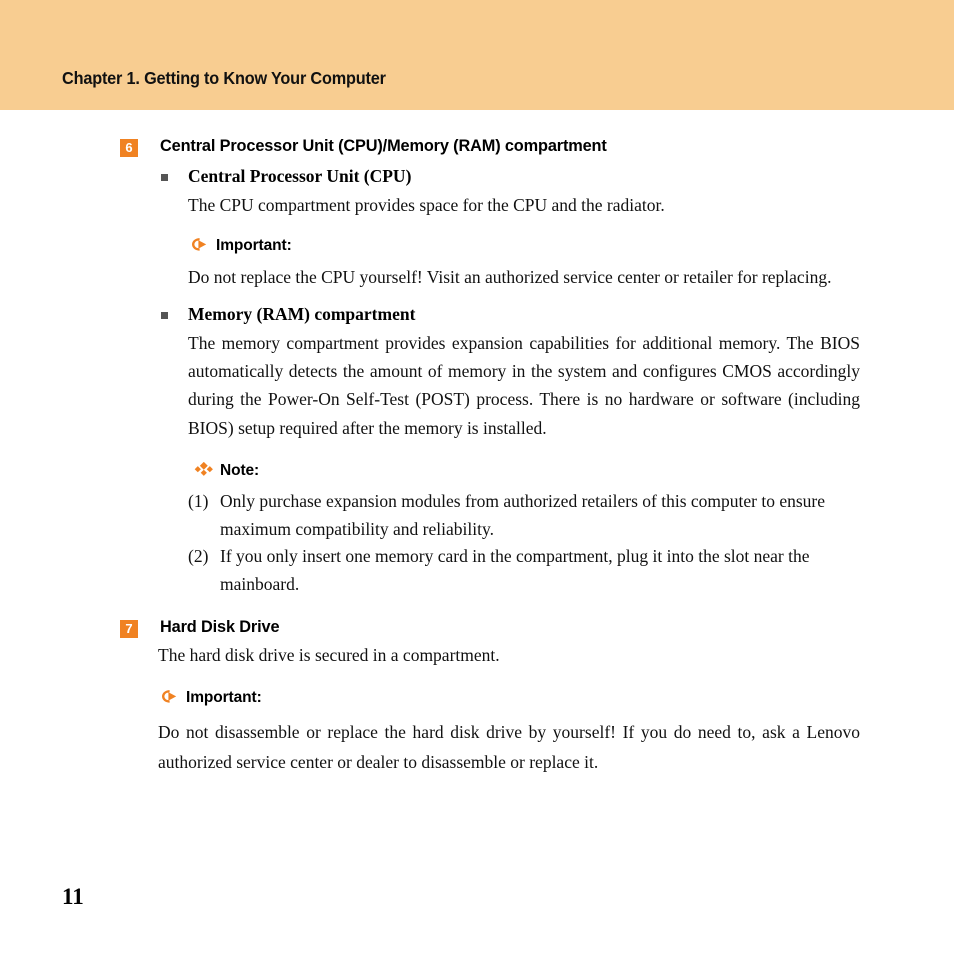 The height and width of the screenshot is (954, 954). What do you see at coordinates (557, 698) in the screenshot?
I see `callout-important-hdd: Important:` at bounding box center [557, 698].